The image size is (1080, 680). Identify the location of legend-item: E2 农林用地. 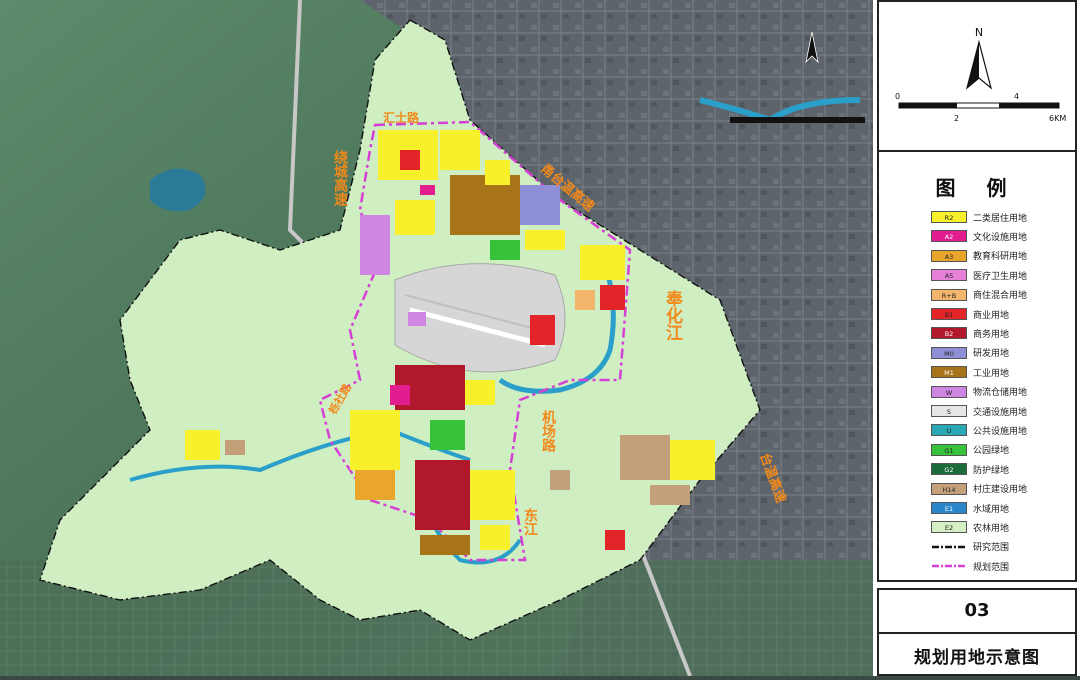
(970, 527).